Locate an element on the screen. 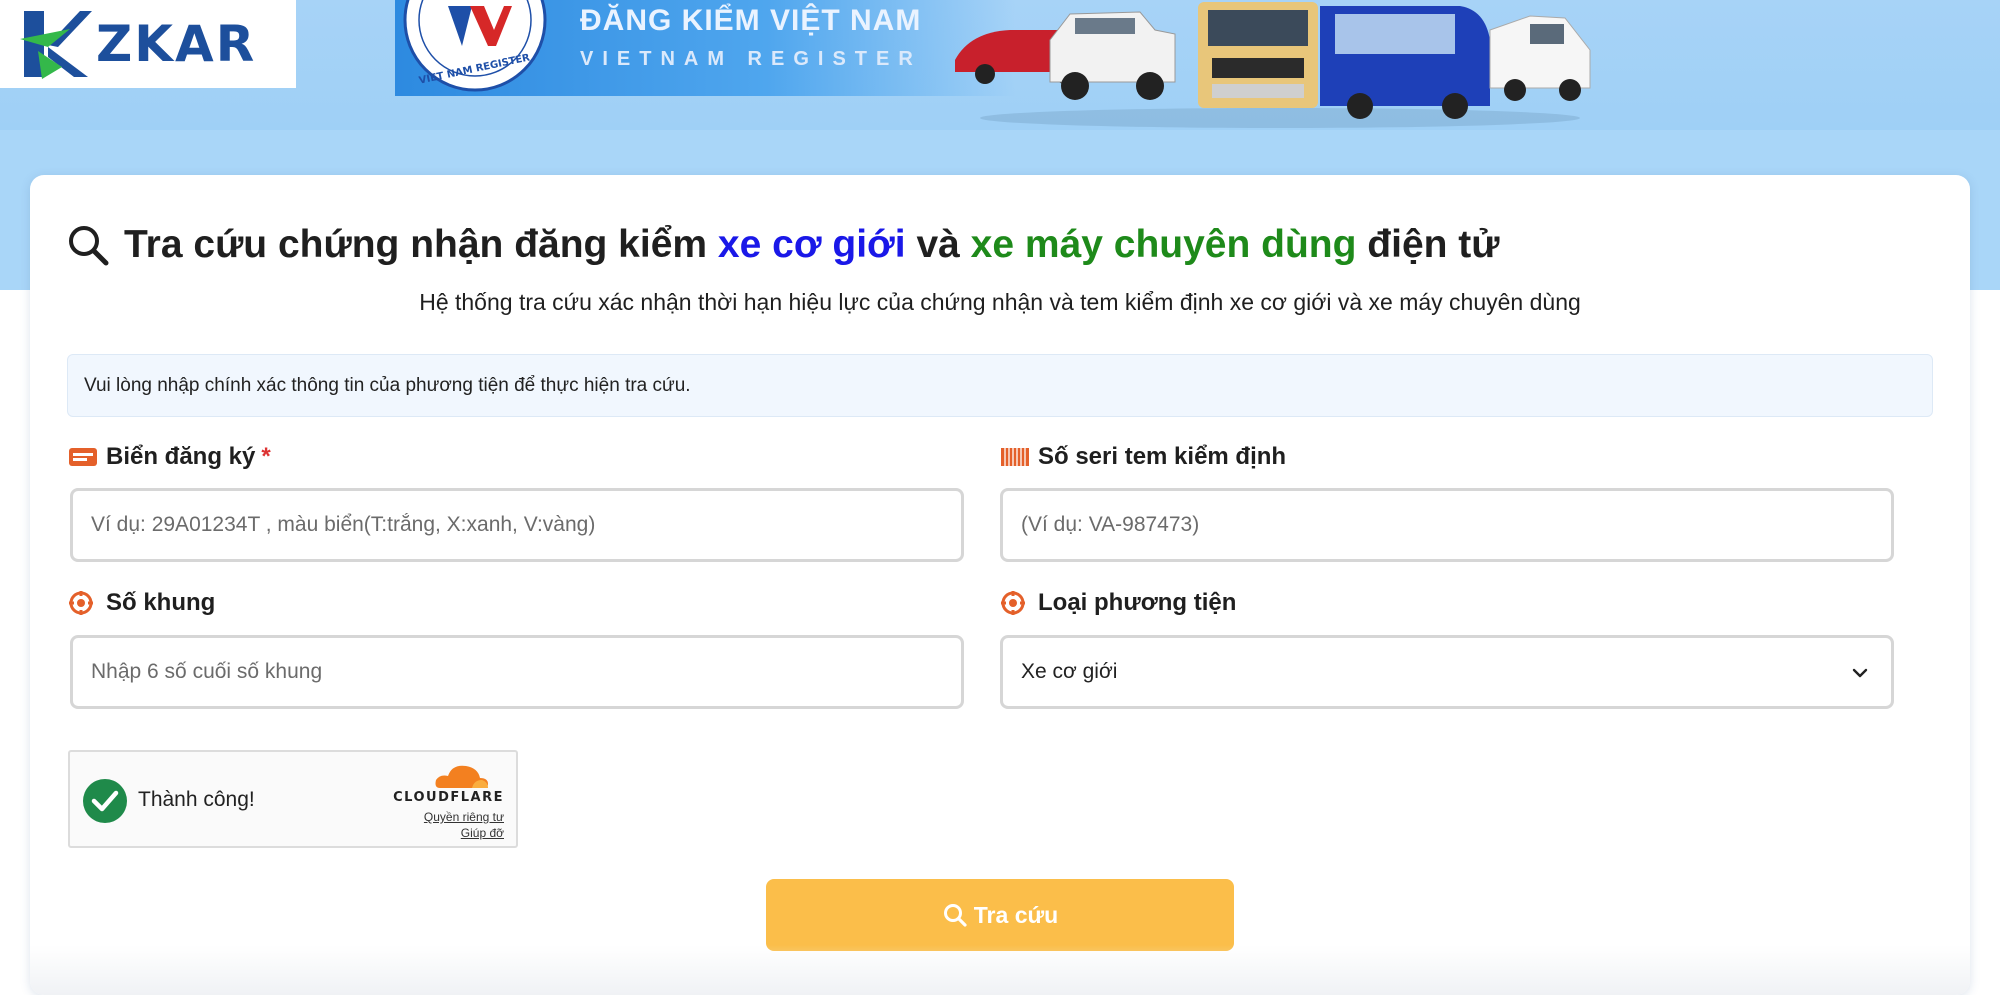 Image resolution: width=2000 pixels, height=995 pixels. vehicle-type-selected: Xe cơ giới is located at coordinates (1069, 671).